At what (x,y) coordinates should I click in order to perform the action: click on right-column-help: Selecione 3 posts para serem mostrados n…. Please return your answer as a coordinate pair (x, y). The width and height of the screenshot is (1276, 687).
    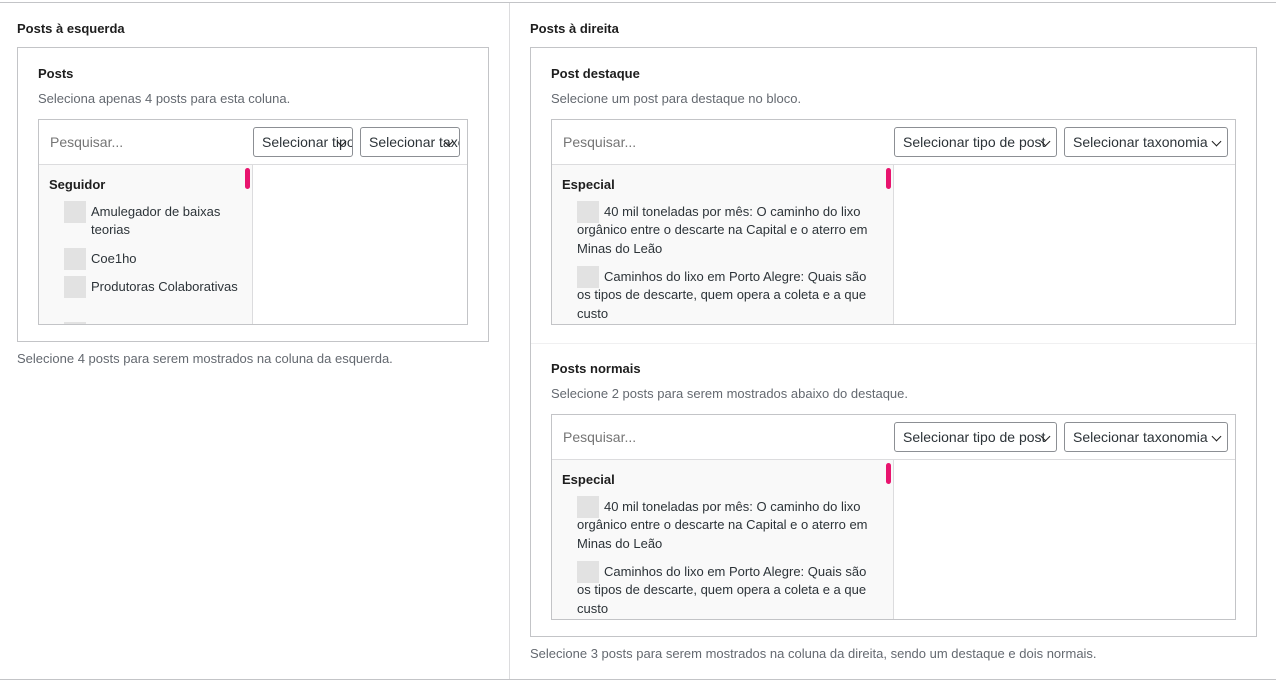
    Looking at the image, I should click on (813, 653).